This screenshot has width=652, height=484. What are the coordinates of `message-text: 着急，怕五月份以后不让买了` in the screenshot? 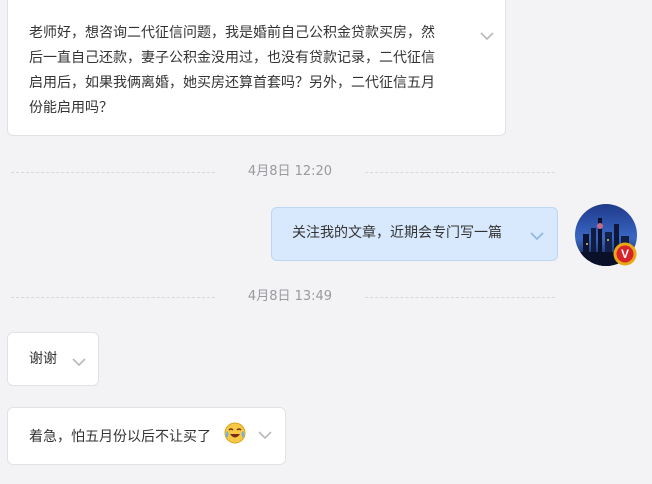 It's located at (120, 437).